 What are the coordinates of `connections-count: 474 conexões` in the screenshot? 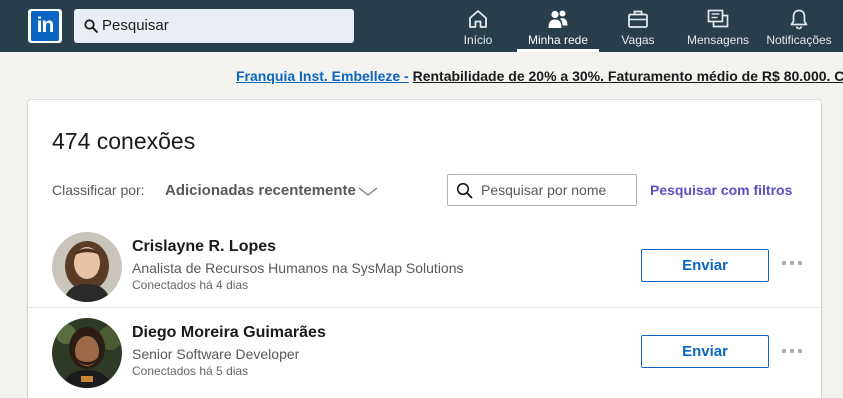 It's located at (124, 141).